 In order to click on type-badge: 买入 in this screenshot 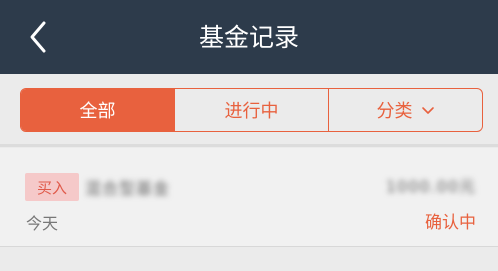, I will do `click(52, 187)`.